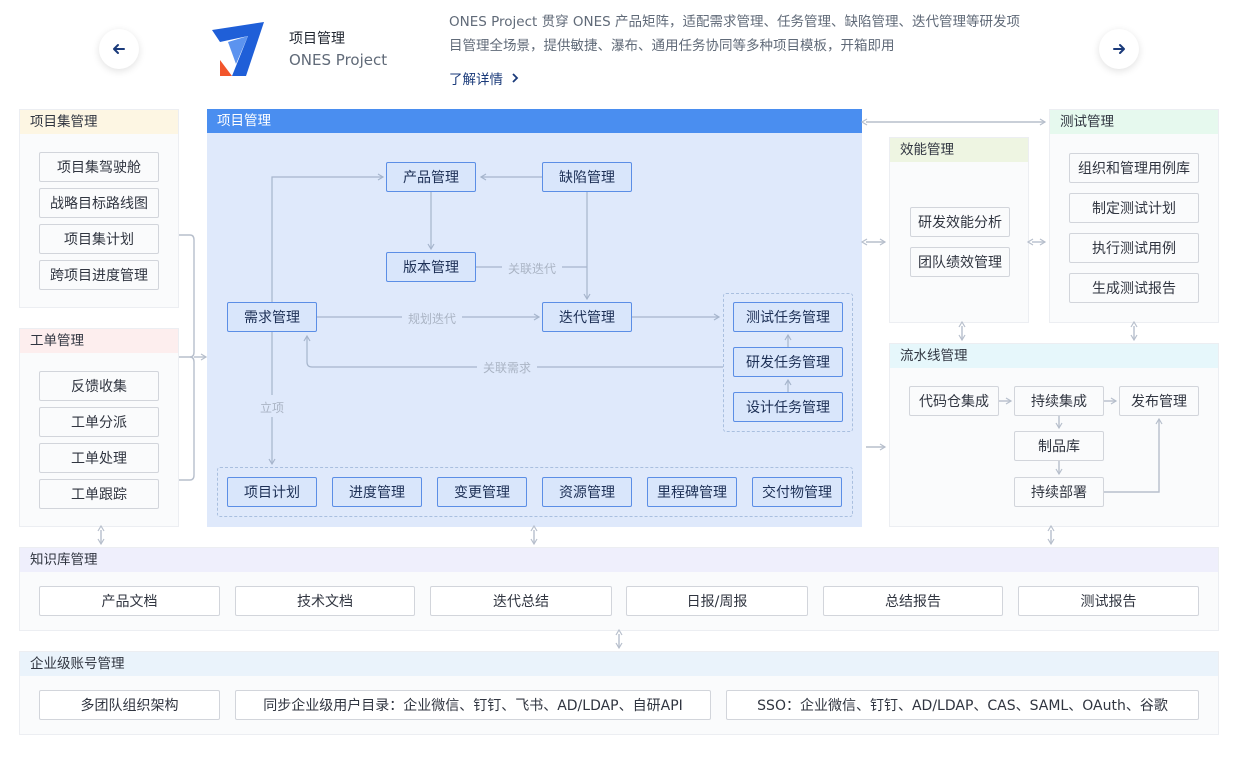  I want to click on enterprise-item: 同步企业级用户目录：企业微信、钉钉、飞书、AD/LDAP、自研API, so click(473, 705).